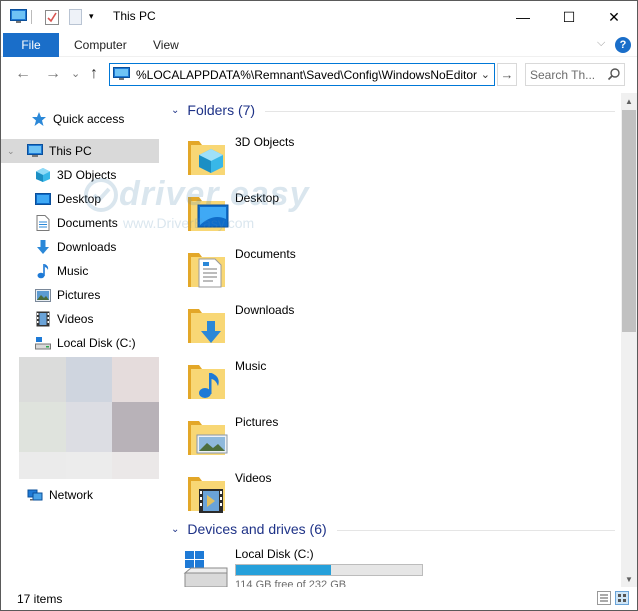 This screenshot has height=611, width=638. What do you see at coordinates (566, 75) in the screenshot?
I see `search-input` at bounding box center [566, 75].